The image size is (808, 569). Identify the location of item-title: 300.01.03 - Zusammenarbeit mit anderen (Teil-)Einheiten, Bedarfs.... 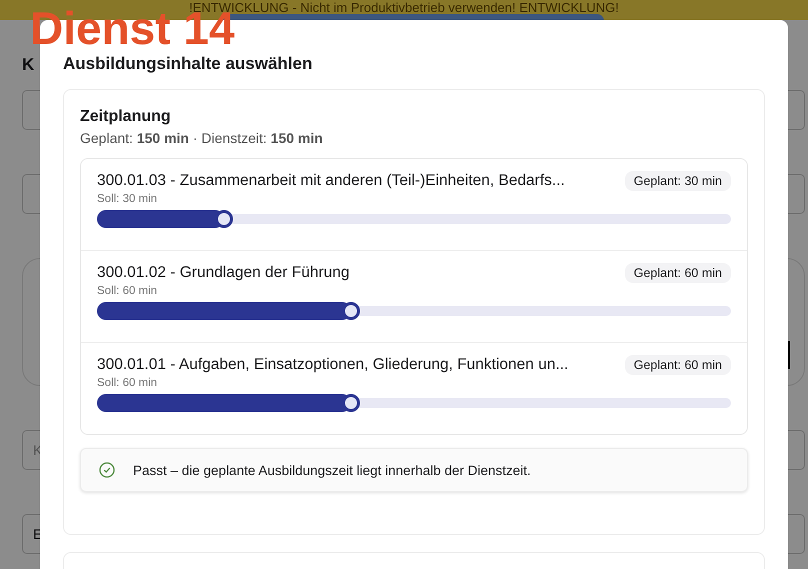
(331, 181).